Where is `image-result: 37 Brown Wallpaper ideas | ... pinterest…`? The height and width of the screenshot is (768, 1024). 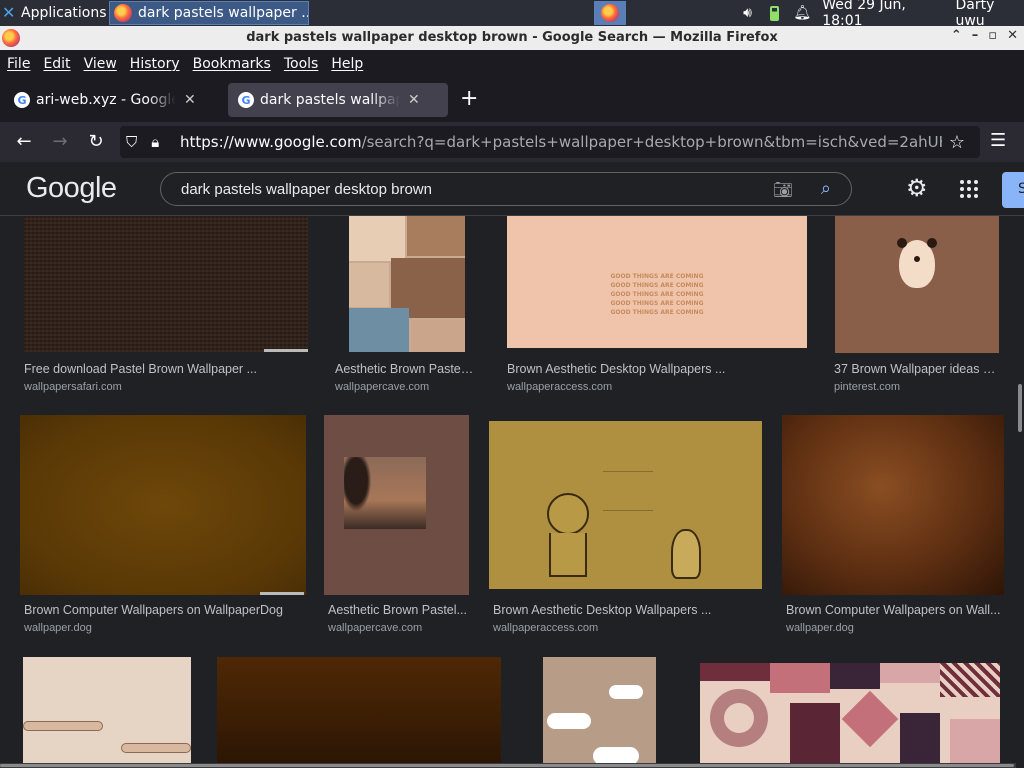
image-result: 37 Brown Wallpaper ideas | ... pinterest… is located at coordinates (919, 306).